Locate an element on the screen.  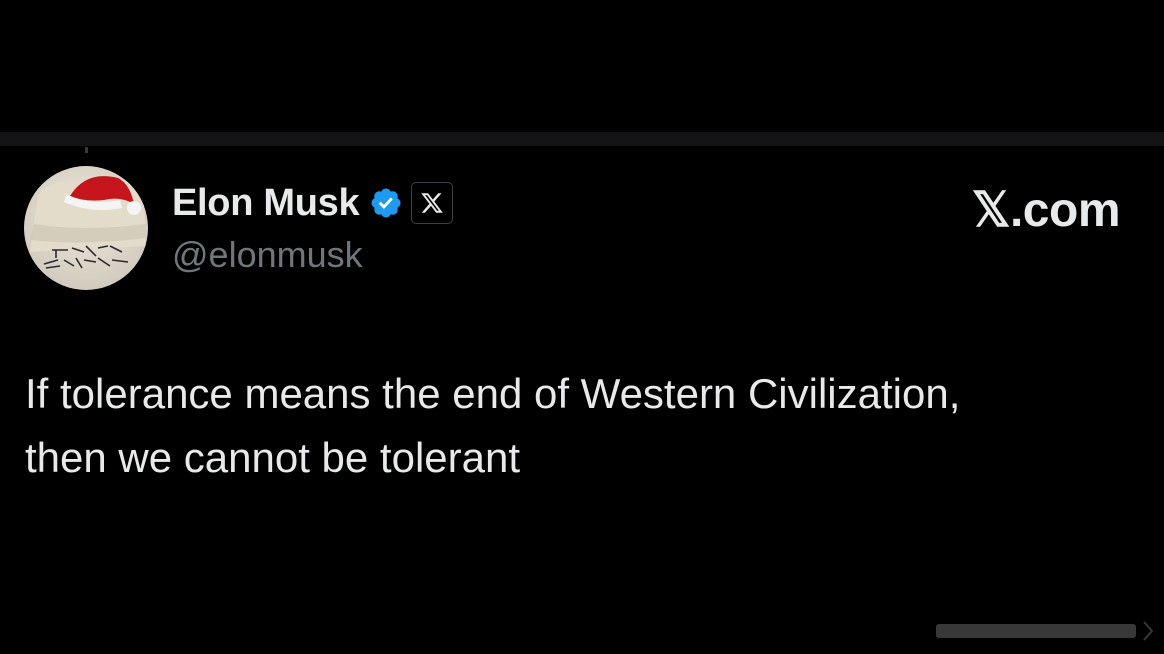
brand-logo: 𝕏.com is located at coordinates (1046, 210).